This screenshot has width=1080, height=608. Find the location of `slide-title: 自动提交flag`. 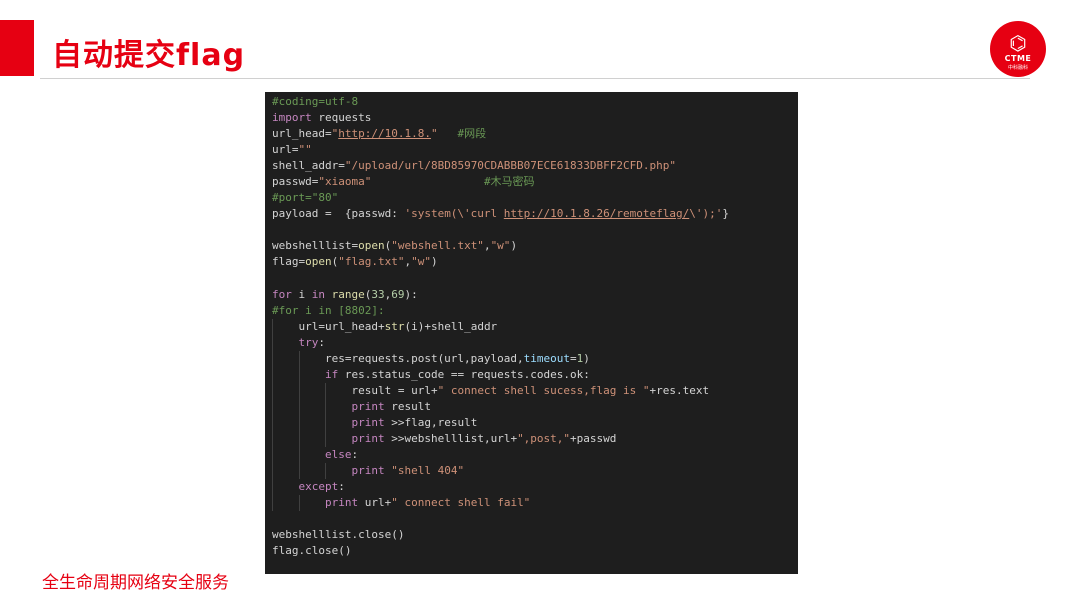

slide-title: 自动提交flag is located at coordinates (149, 55).